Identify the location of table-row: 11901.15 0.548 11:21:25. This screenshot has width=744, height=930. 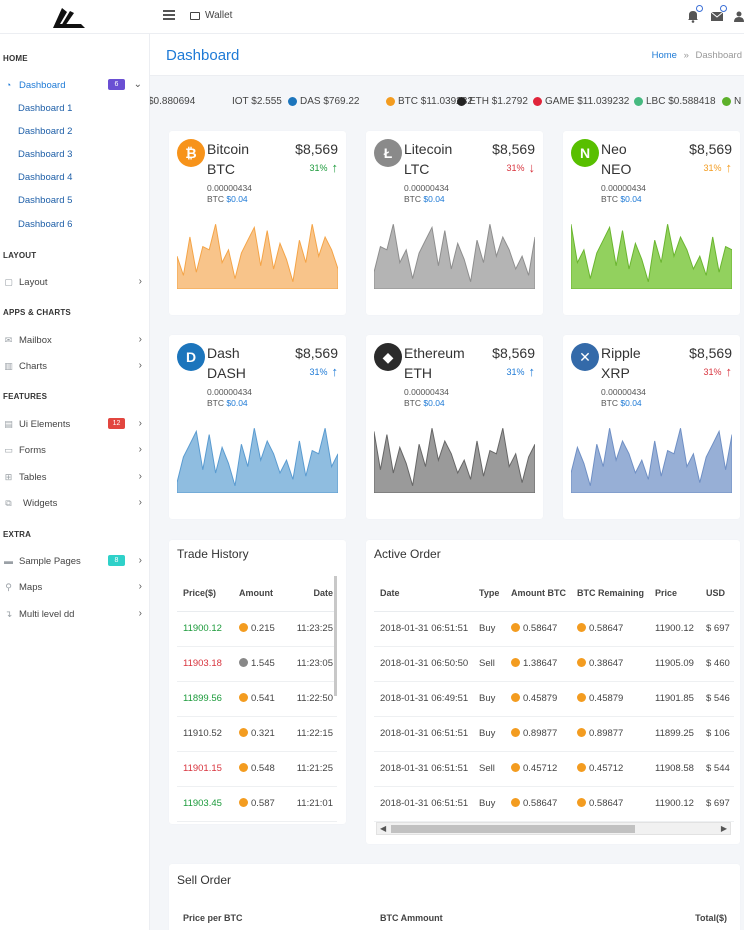
(257, 769).